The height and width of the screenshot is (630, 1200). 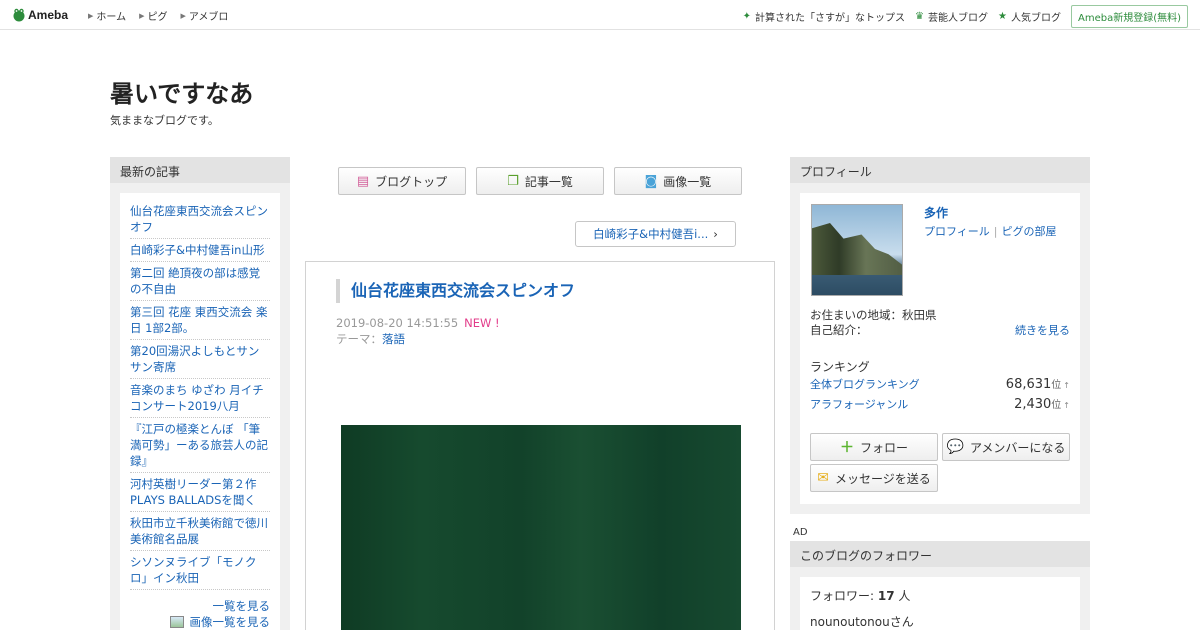 I want to click on envelope-icon: ✉, so click(x=823, y=478).